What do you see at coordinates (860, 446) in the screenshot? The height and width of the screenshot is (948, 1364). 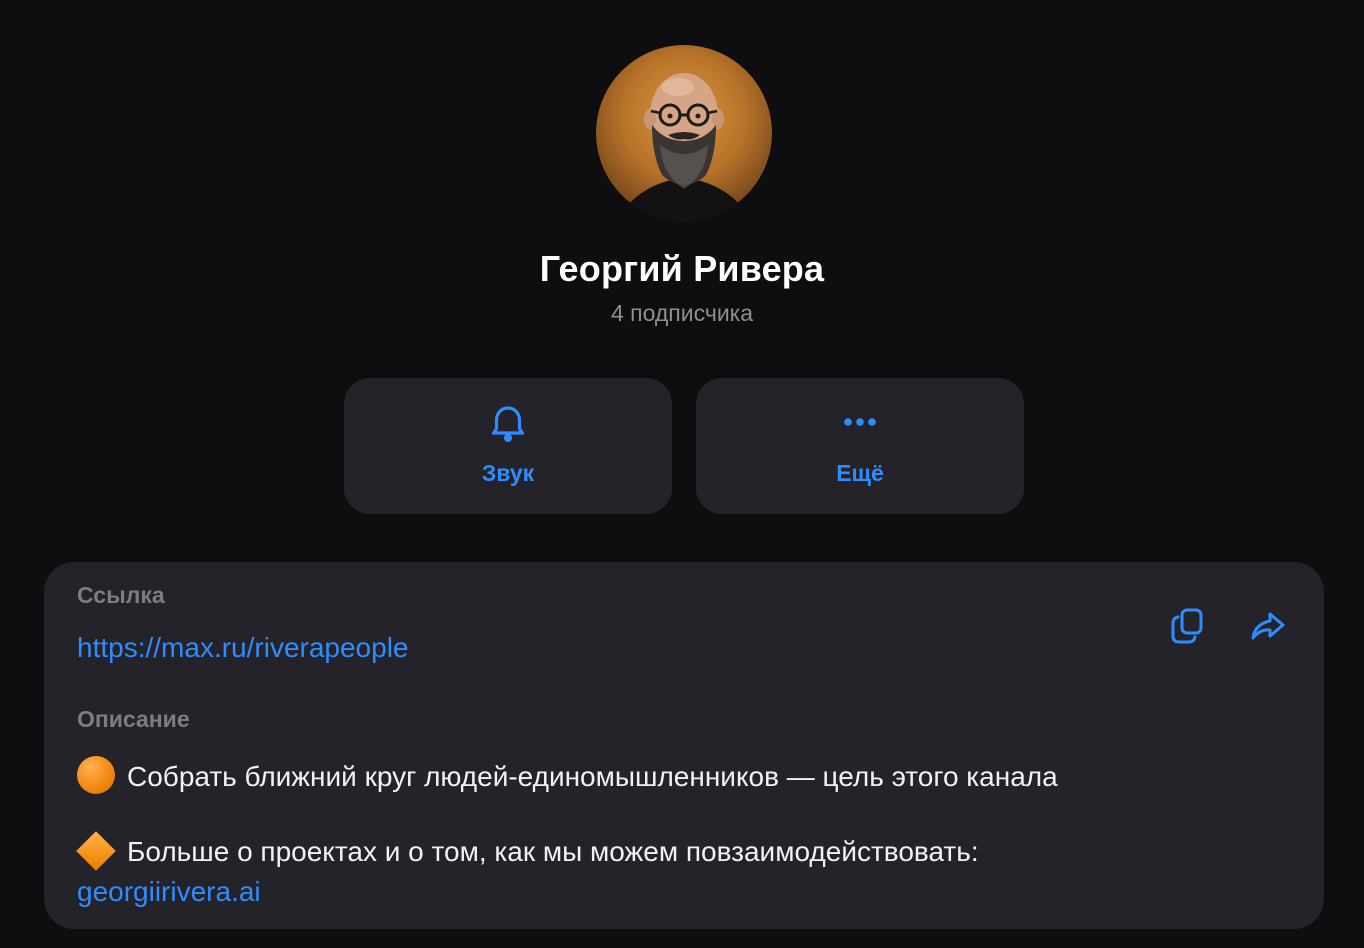 I see `more-button: Ещё` at bounding box center [860, 446].